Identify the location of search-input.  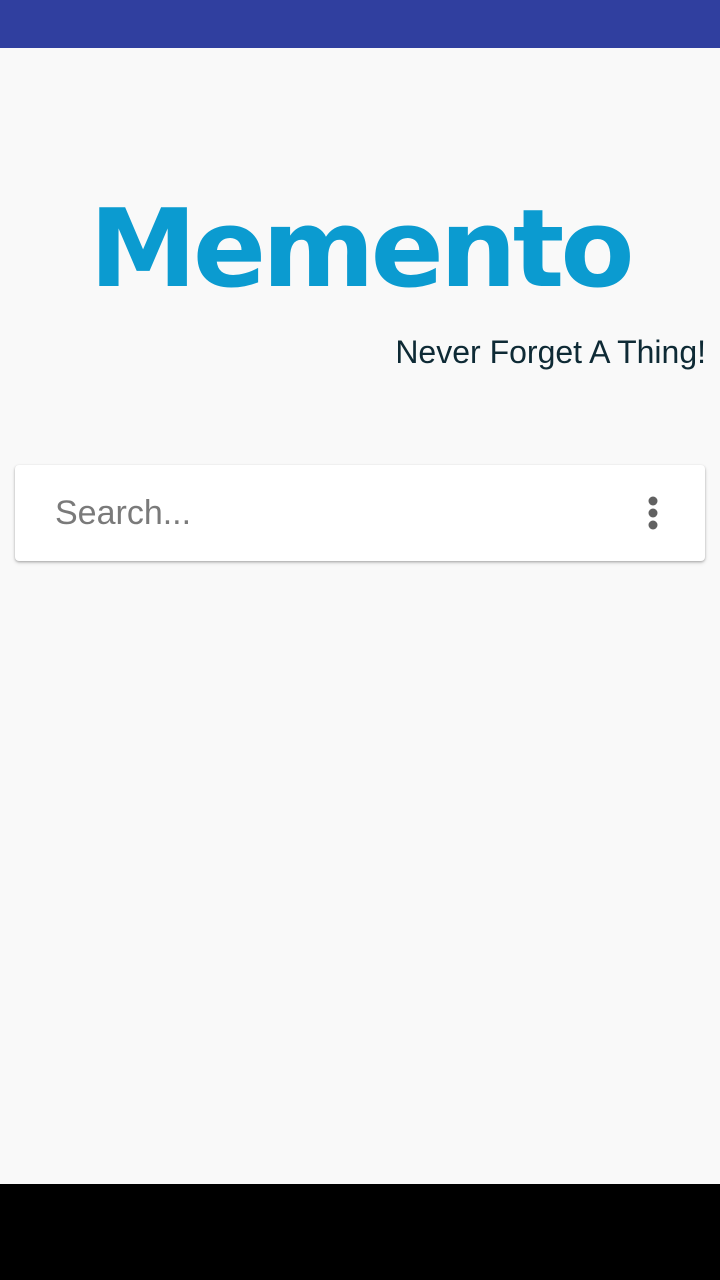
(335, 513).